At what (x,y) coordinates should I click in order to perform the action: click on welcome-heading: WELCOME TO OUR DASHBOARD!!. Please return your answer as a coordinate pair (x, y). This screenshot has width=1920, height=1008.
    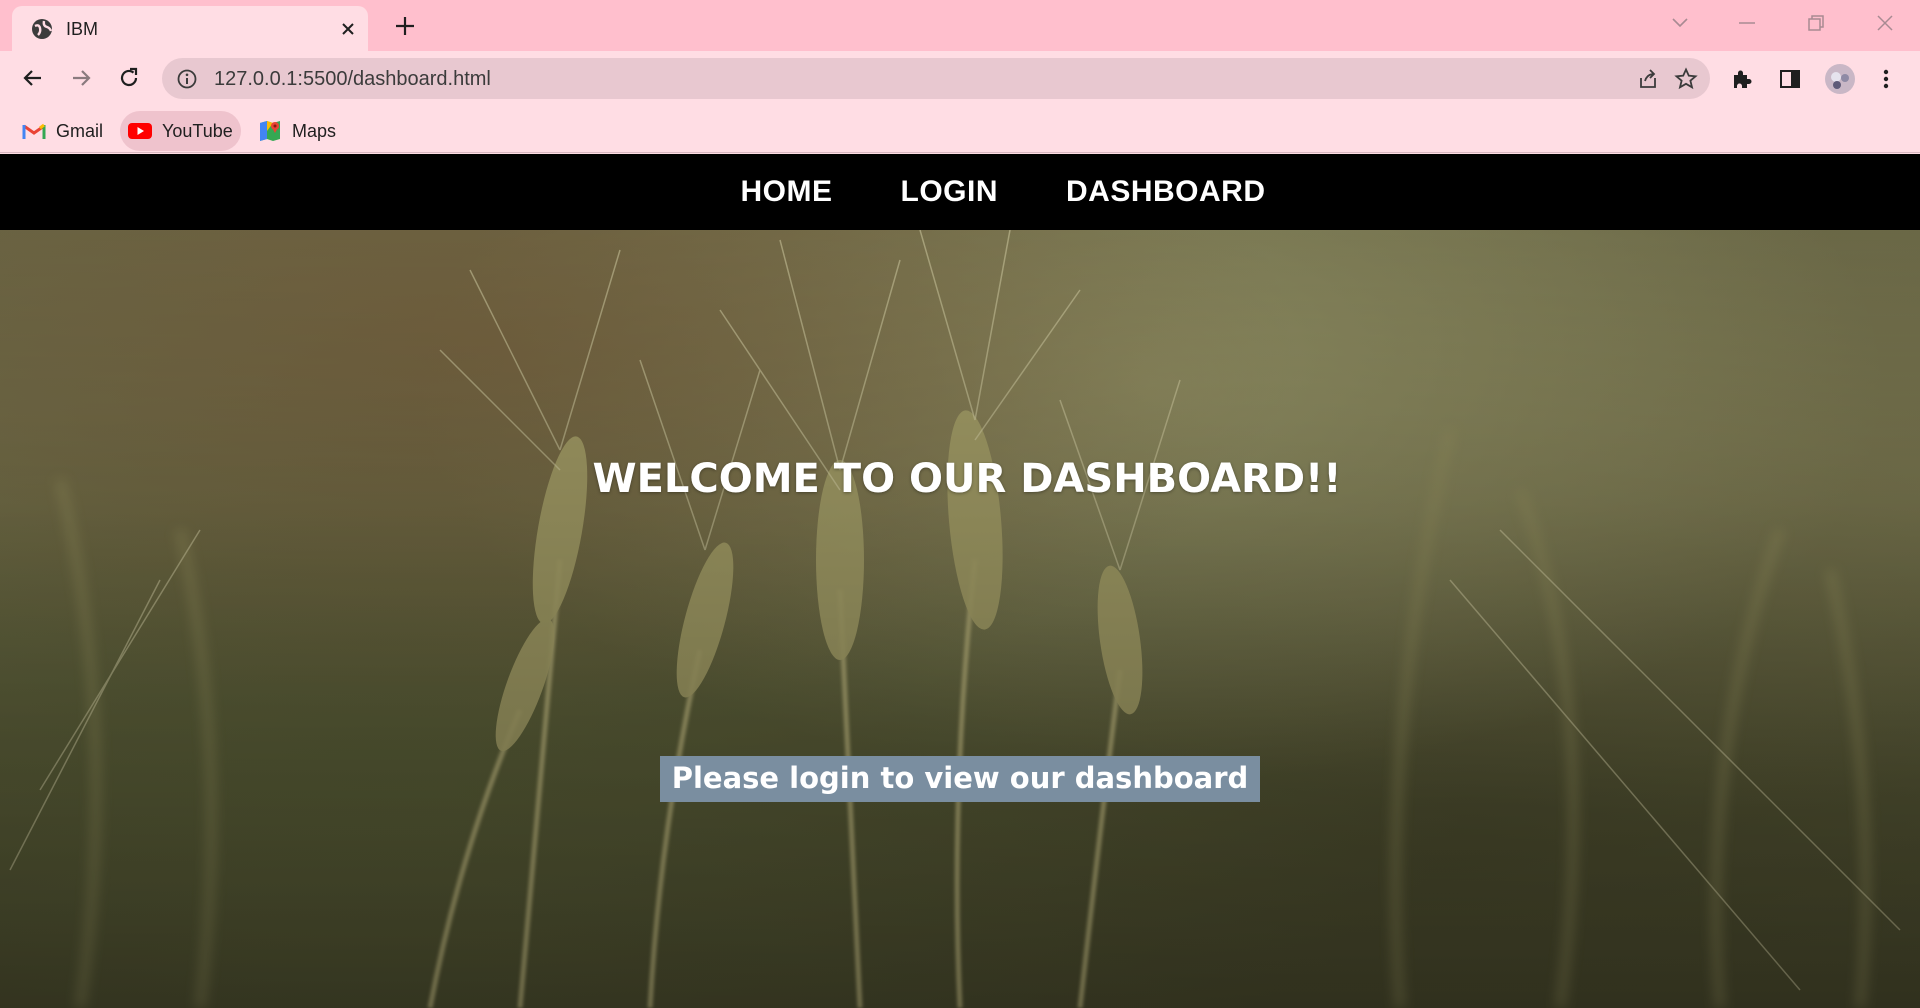
    Looking at the image, I should click on (967, 479).